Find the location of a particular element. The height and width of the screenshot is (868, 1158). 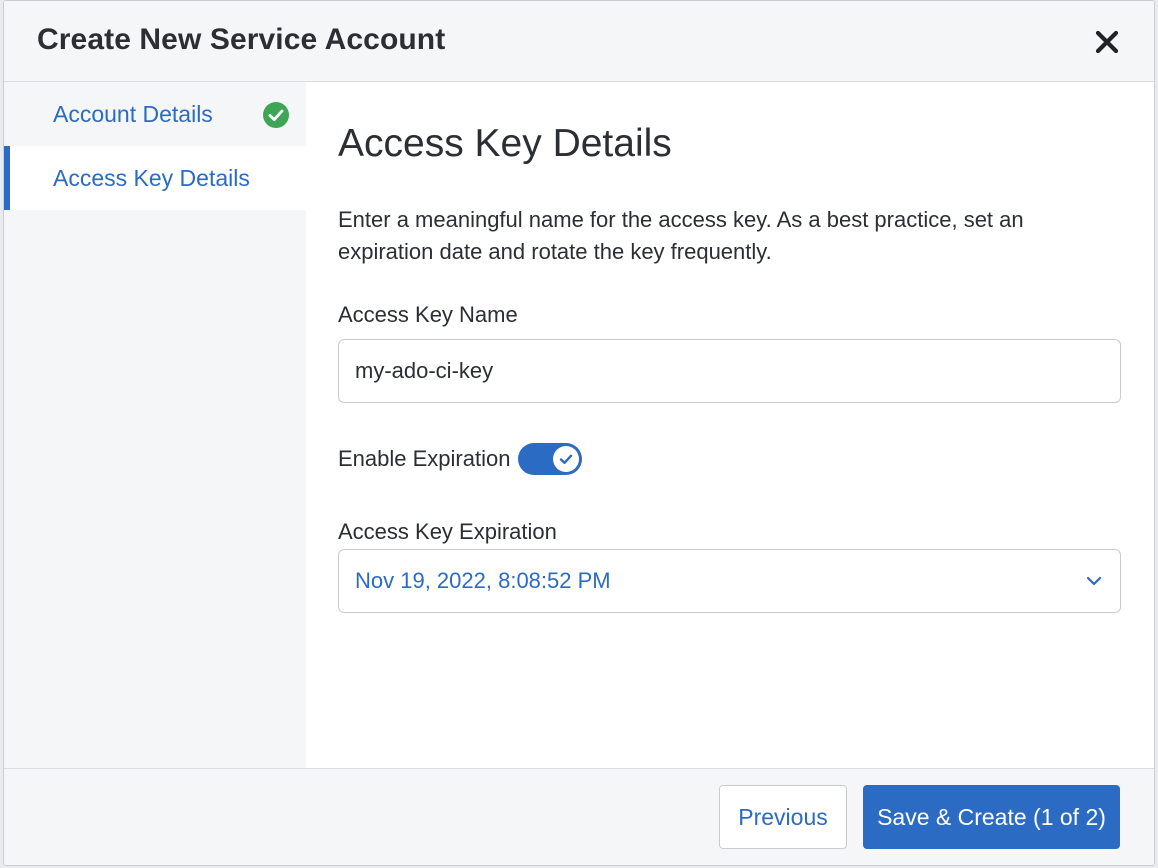

access-key-expiration-label: Access Key Expiration is located at coordinates (447, 531).